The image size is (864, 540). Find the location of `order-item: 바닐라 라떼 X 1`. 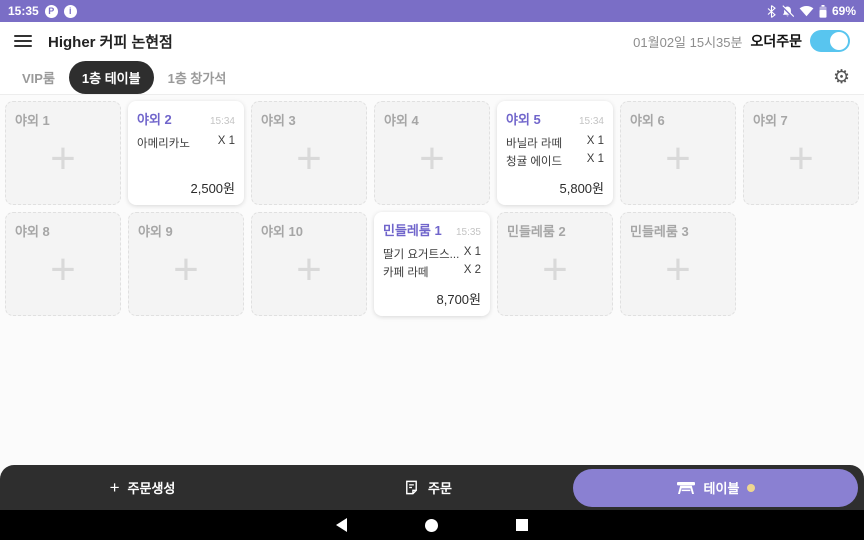

order-item: 바닐라 라떼 X 1 is located at coordinates (555, 143).